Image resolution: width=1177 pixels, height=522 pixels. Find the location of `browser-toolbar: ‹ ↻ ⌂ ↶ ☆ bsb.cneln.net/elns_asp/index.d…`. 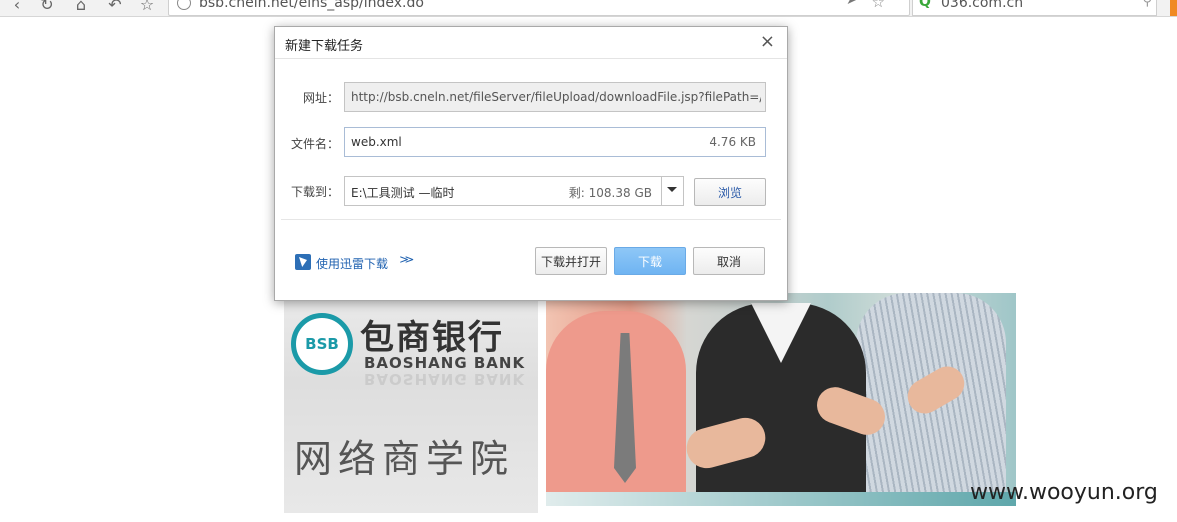

browser-toolbar: ‹ ↻ ⌂ ↶ ☆ bsb.cneln.net/elns_asp/index.d… is located at coordinates (588, 8).